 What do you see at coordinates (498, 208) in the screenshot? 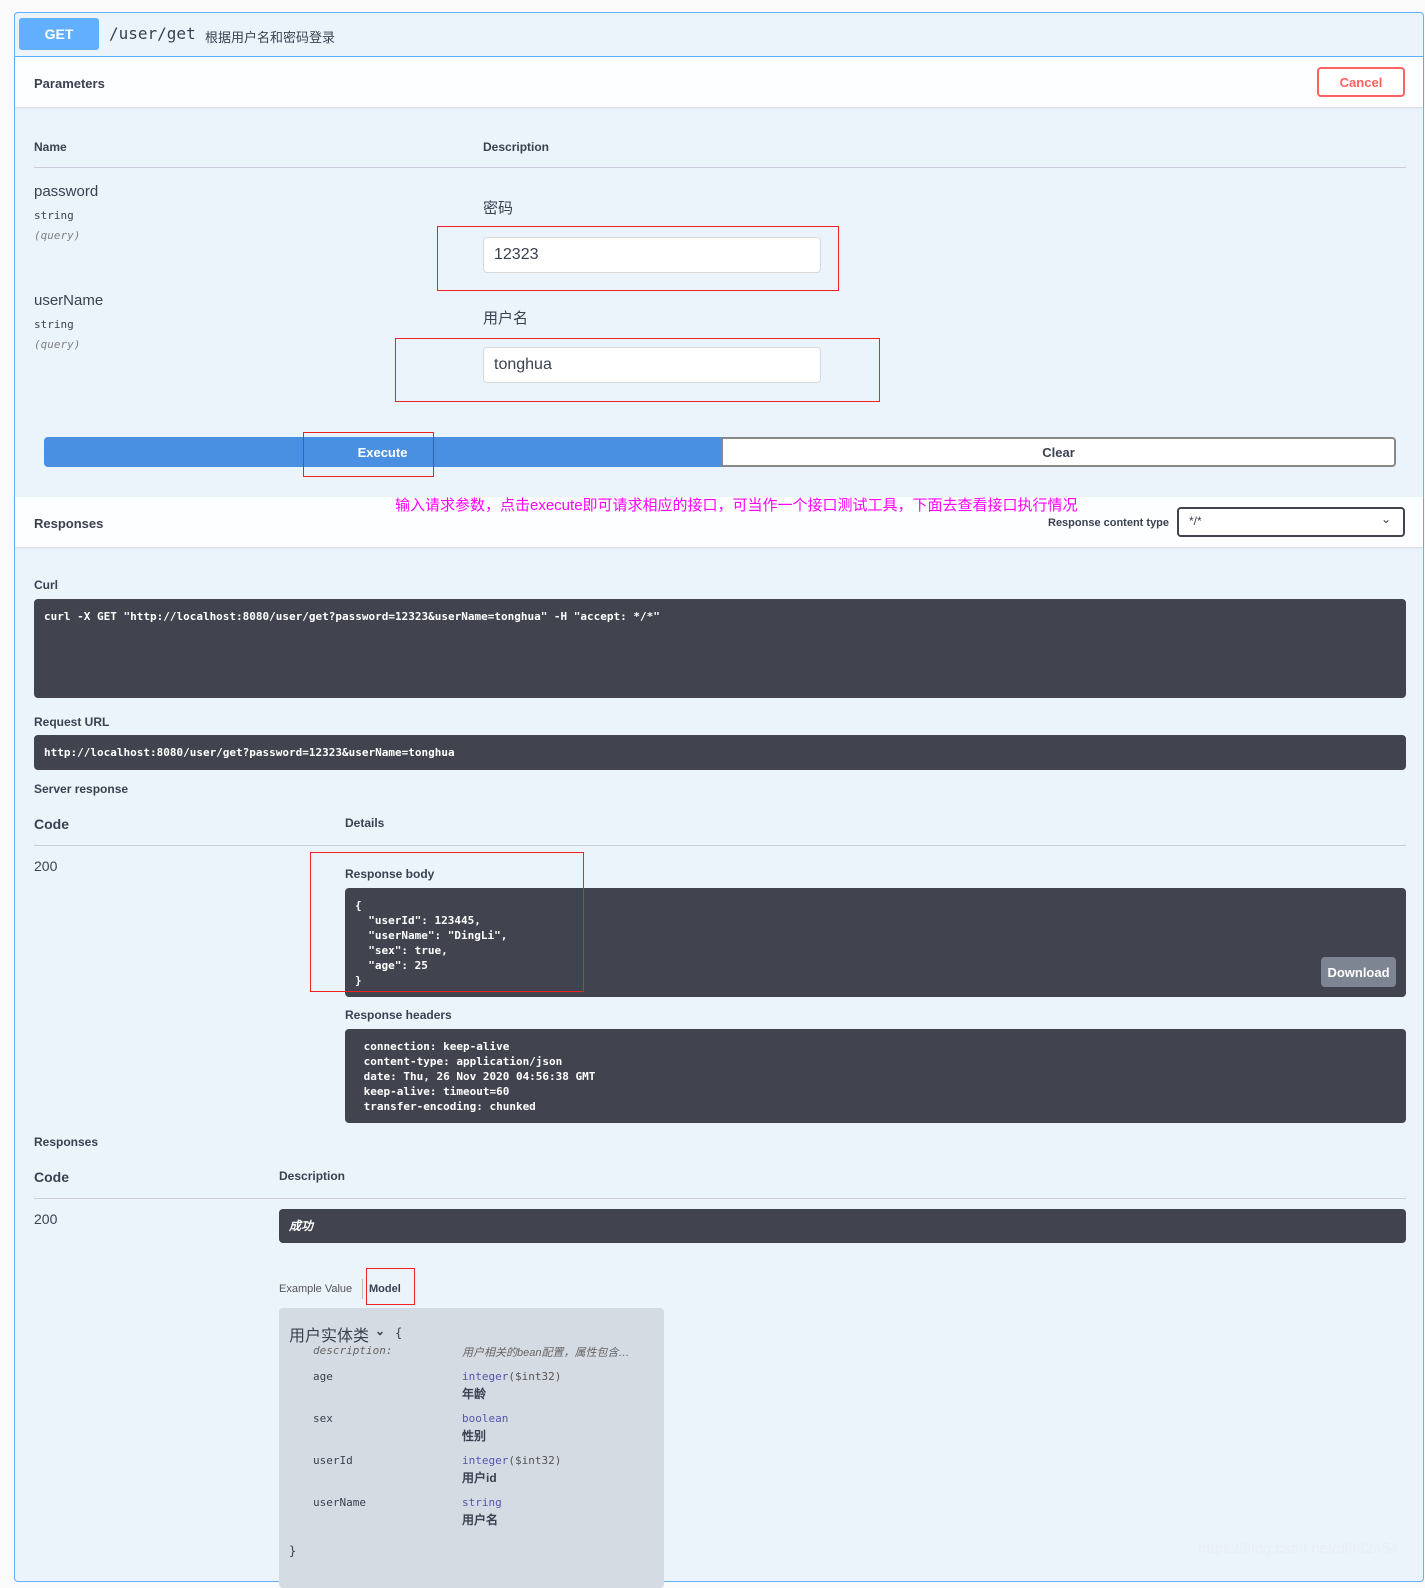
I see `param-description: 密码` at bounding box center [498, 208].